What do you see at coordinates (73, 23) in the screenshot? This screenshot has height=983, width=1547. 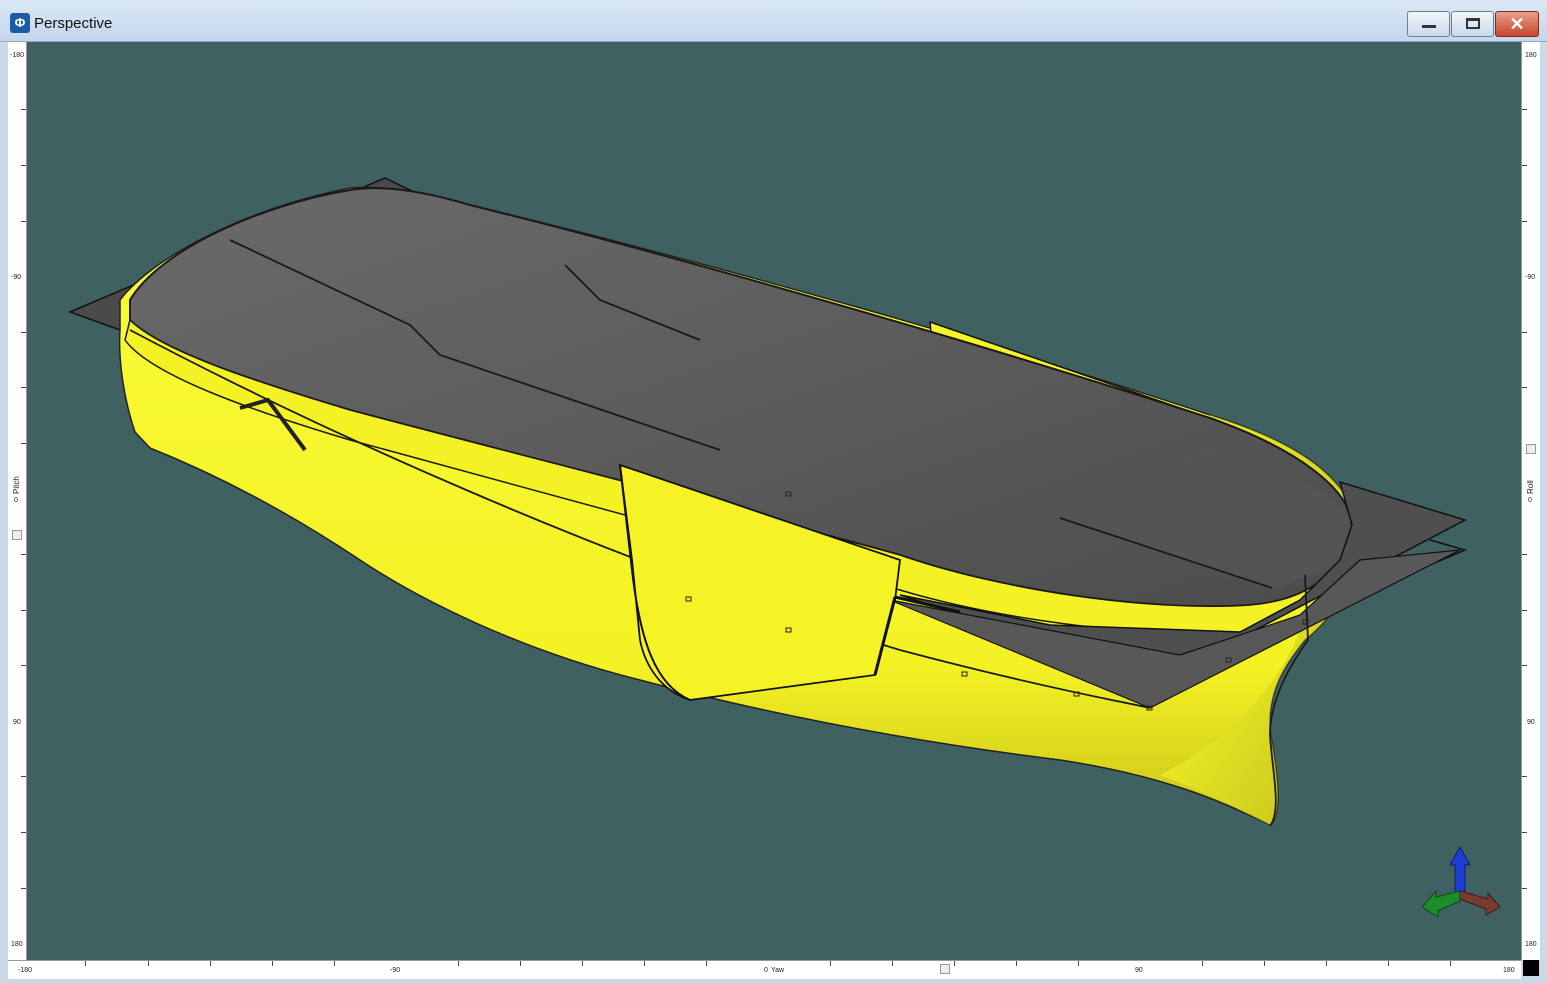 I see `window-title: Perspective` at bounding box center [73, 23].